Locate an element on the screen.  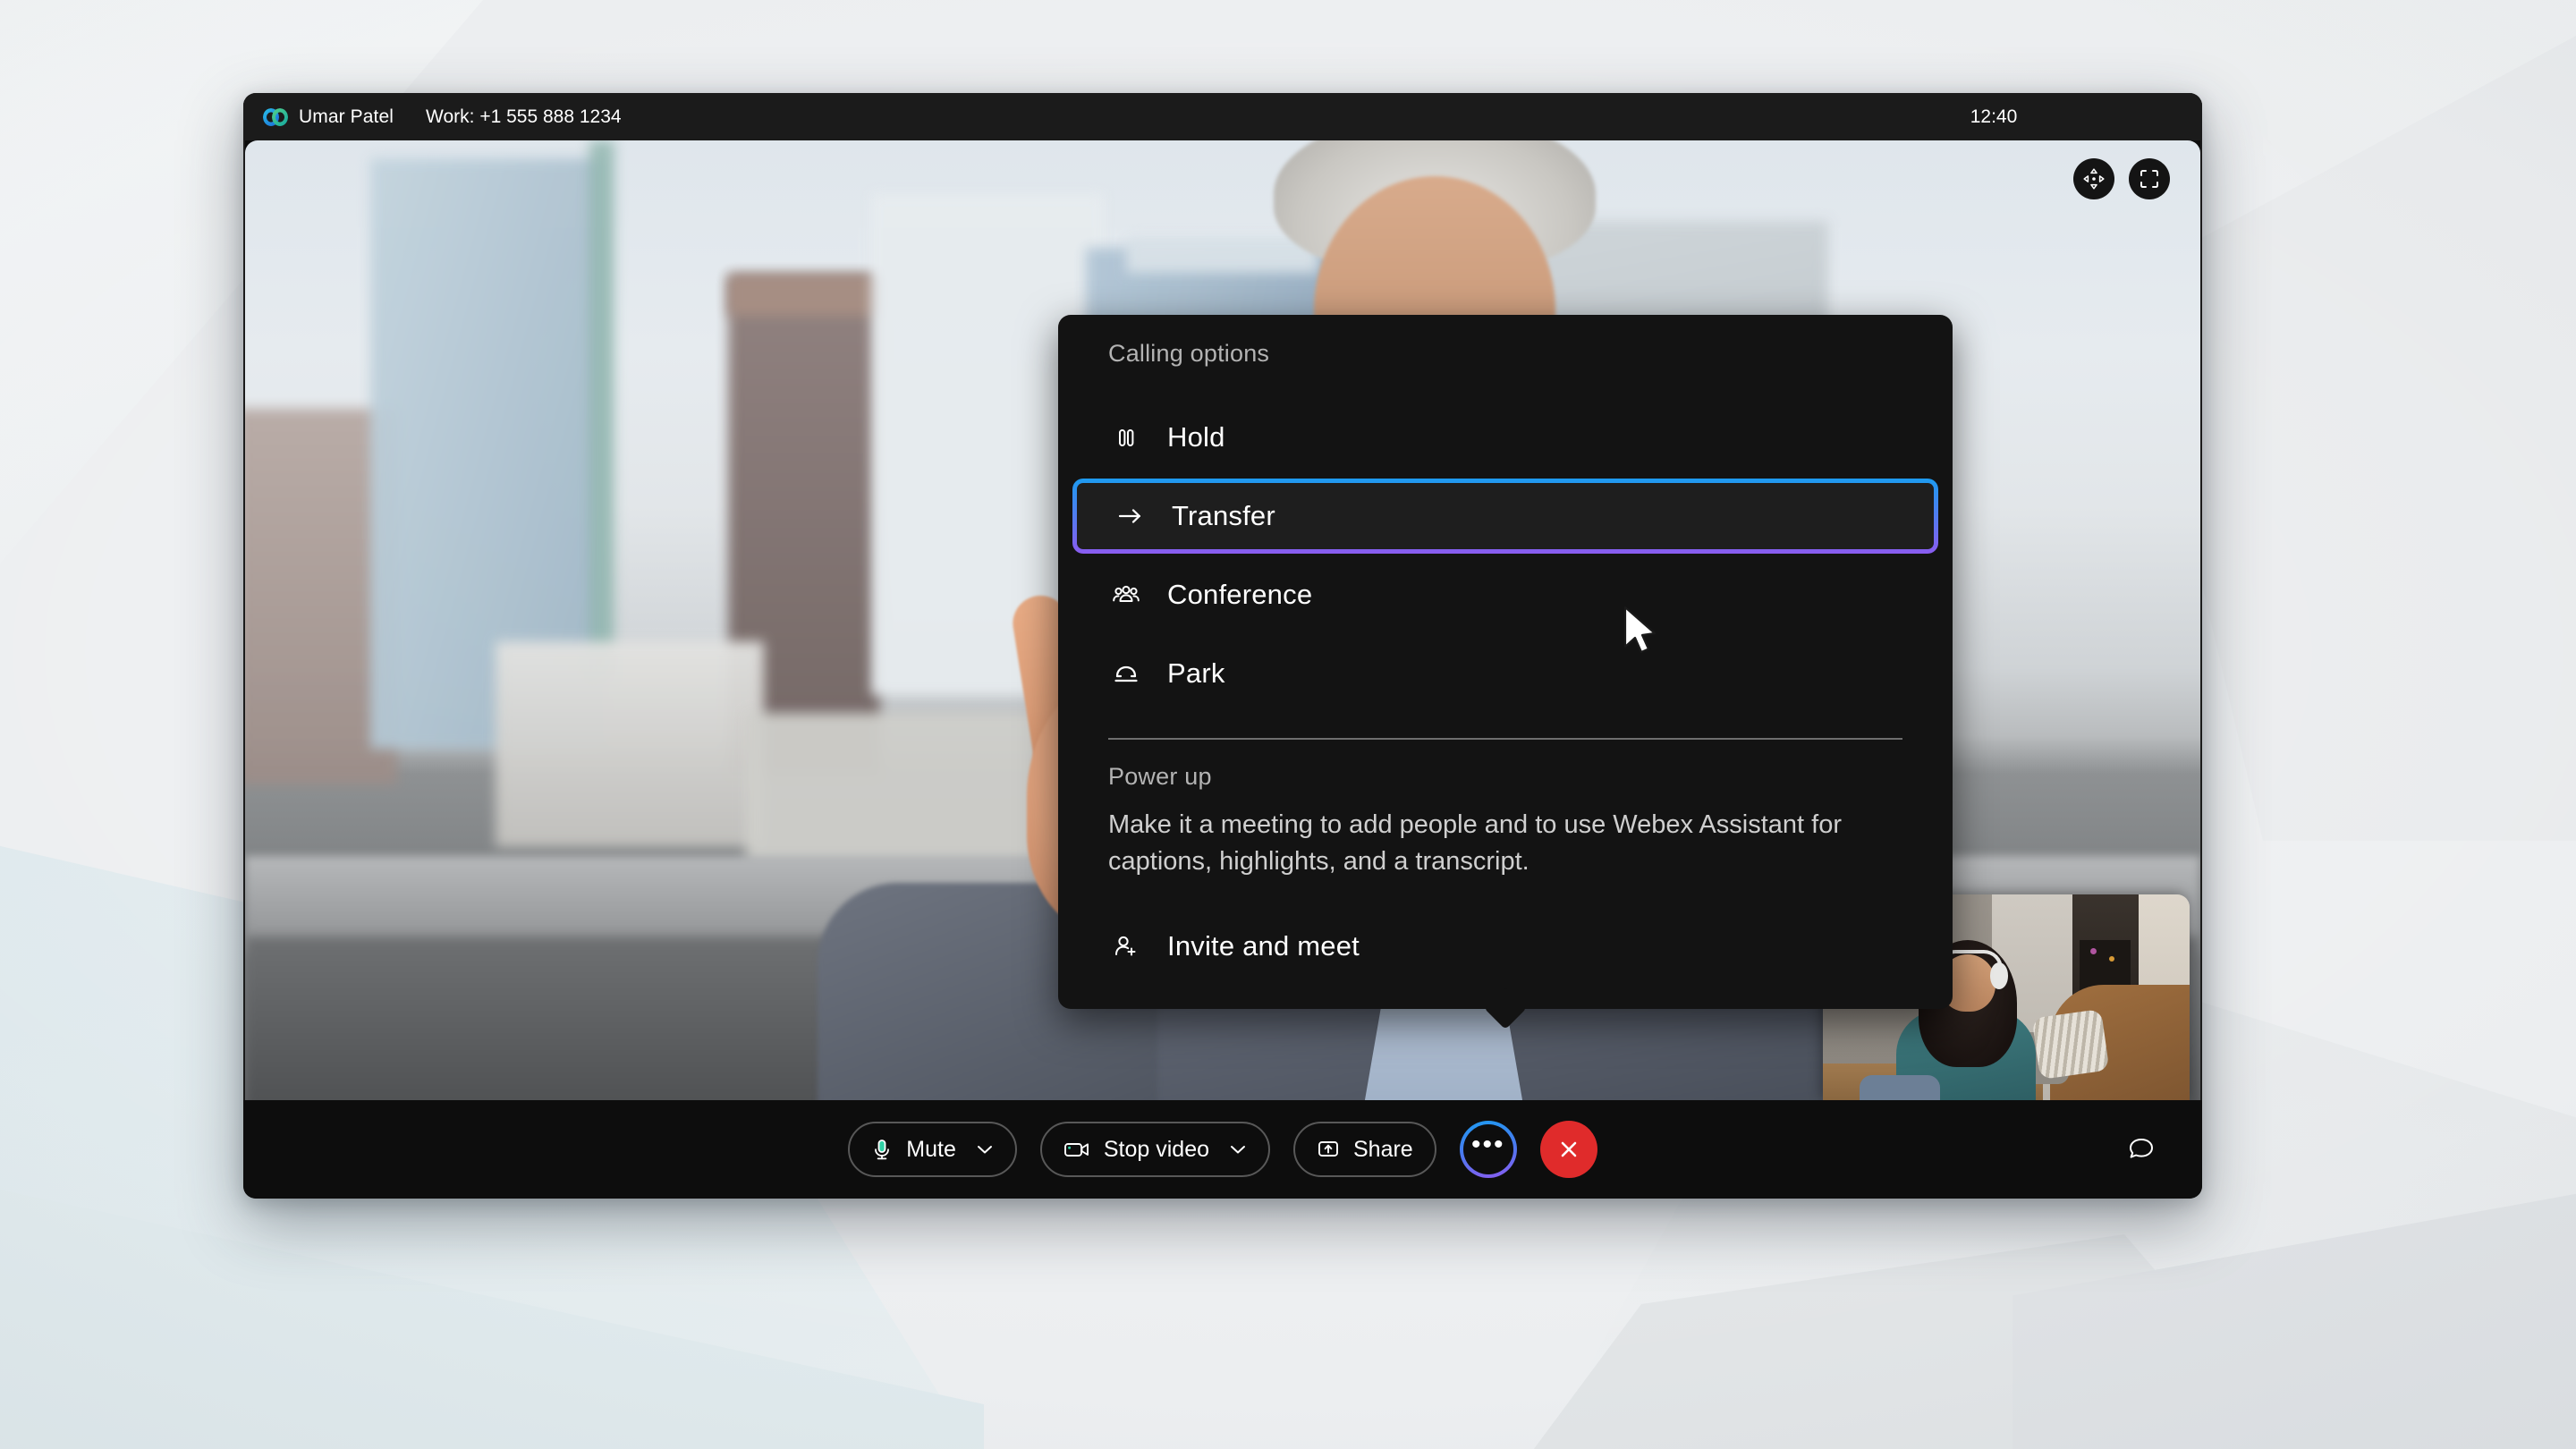
camera-pan-tilt-button is located at coordinates (2093, 178).